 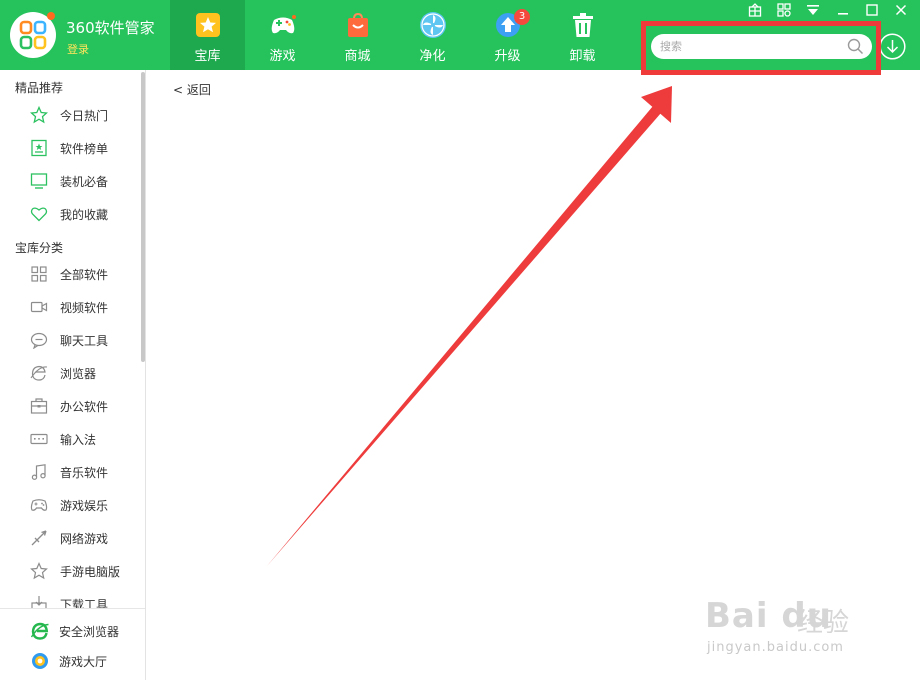 What do you see at coordinates (84, 149) in the screenshot?
I see `sidebar-item-label: 软件榜单` at bounding box center [84, 149].